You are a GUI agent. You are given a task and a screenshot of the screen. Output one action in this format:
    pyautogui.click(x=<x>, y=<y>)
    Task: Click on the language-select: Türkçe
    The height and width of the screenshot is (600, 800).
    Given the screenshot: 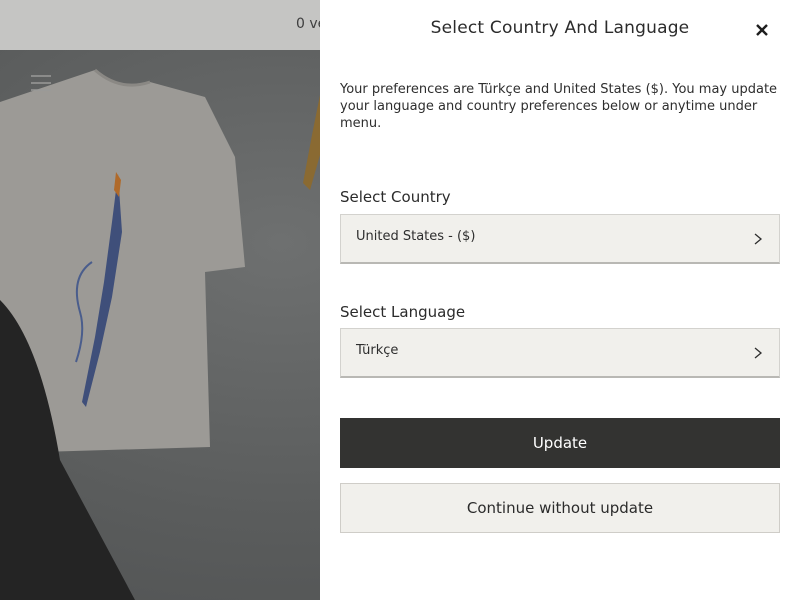 What is the action you would take?
    pyautogui.click(x=560, y=353)
    